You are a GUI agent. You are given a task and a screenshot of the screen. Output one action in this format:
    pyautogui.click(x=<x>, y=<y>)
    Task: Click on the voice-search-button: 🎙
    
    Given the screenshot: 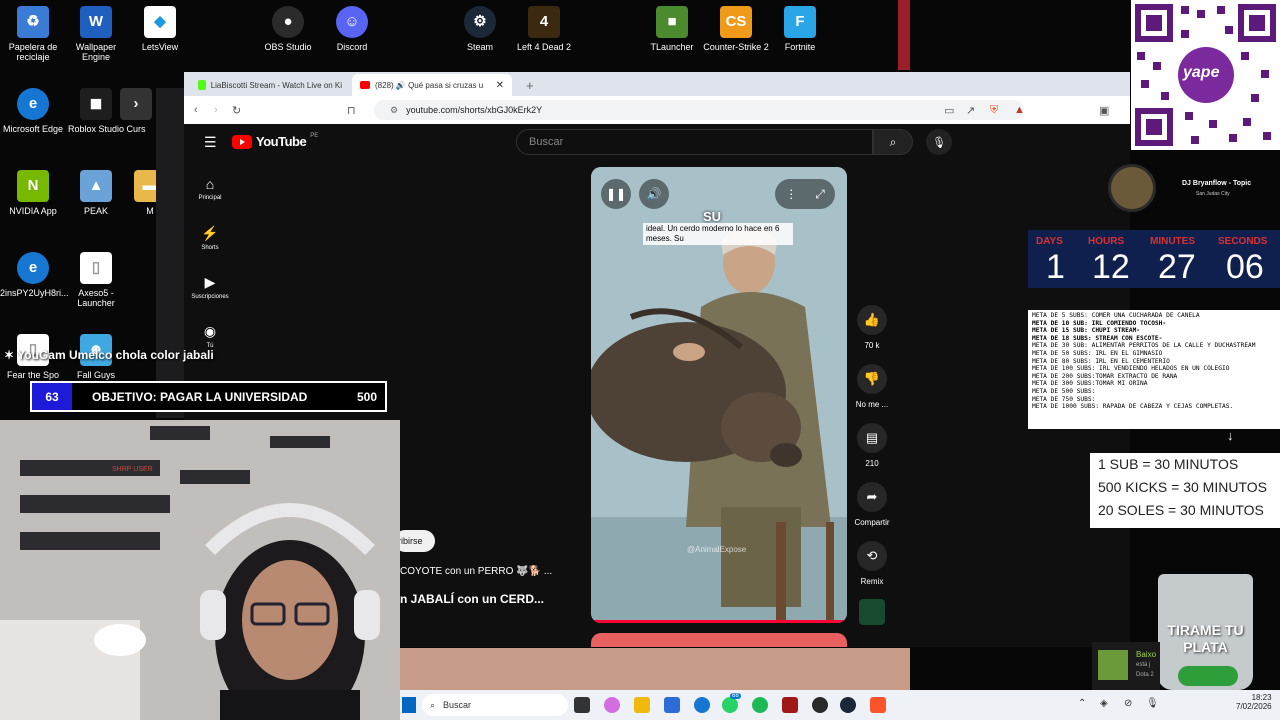 What is the action you would take?
    pyautogui.click(x=939, y=142)
    